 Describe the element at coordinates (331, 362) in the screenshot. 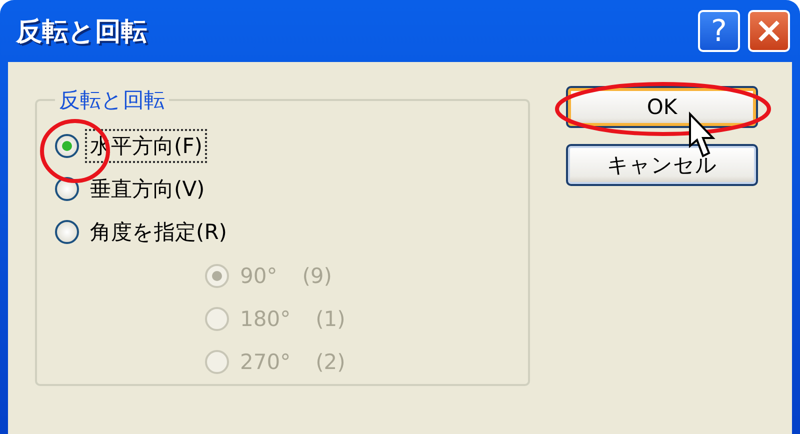

I see `access-key: (2)` at that location.